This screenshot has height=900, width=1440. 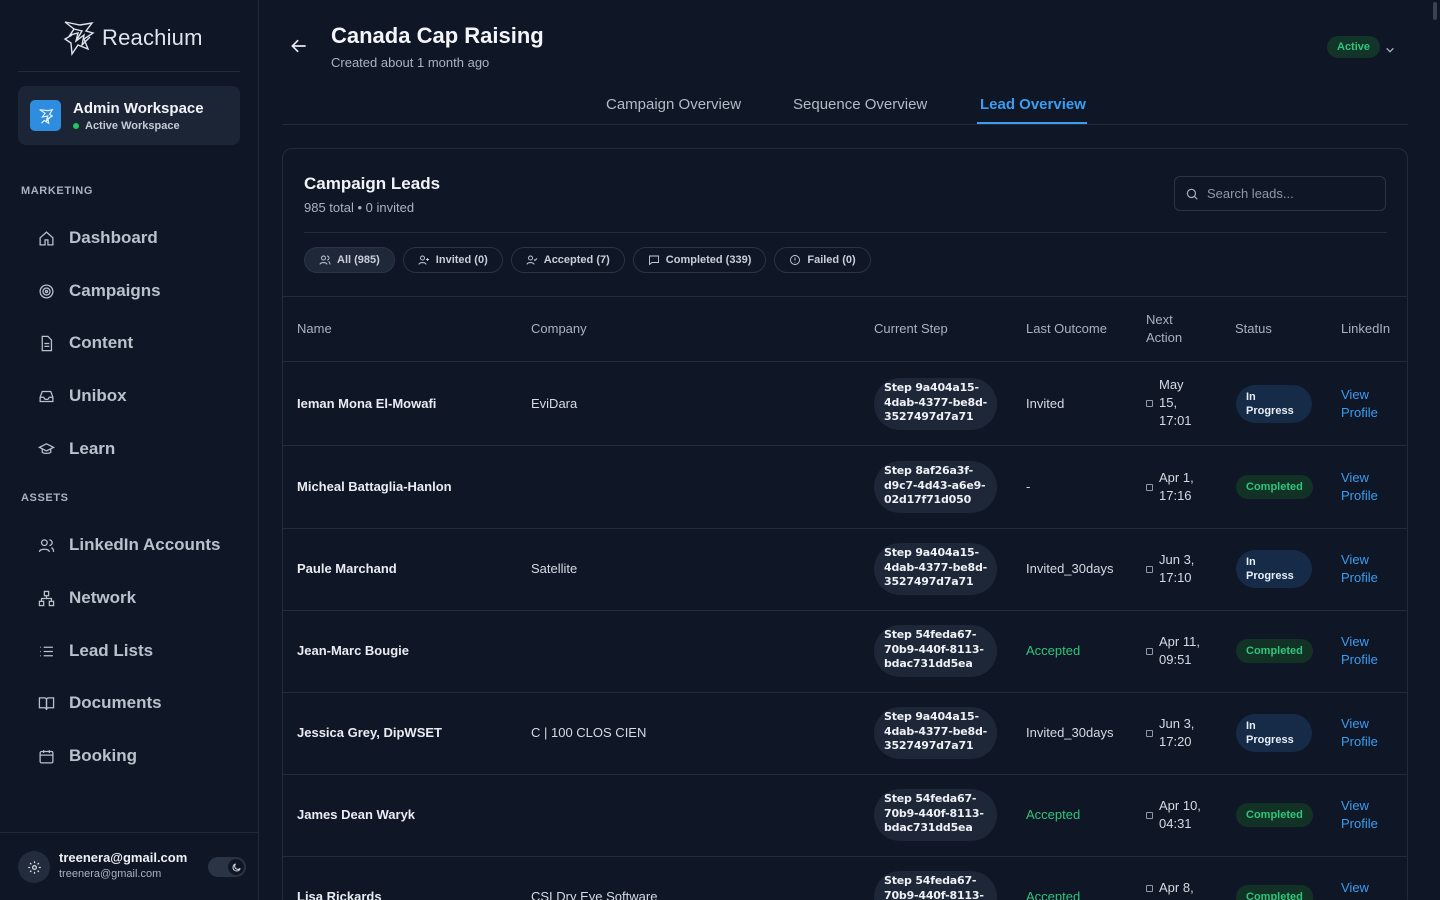 What do you see at coordinates (911, 329) in the screenshot?
I see `column-header-current-step: Current Step` at bounding box center [911, 329].